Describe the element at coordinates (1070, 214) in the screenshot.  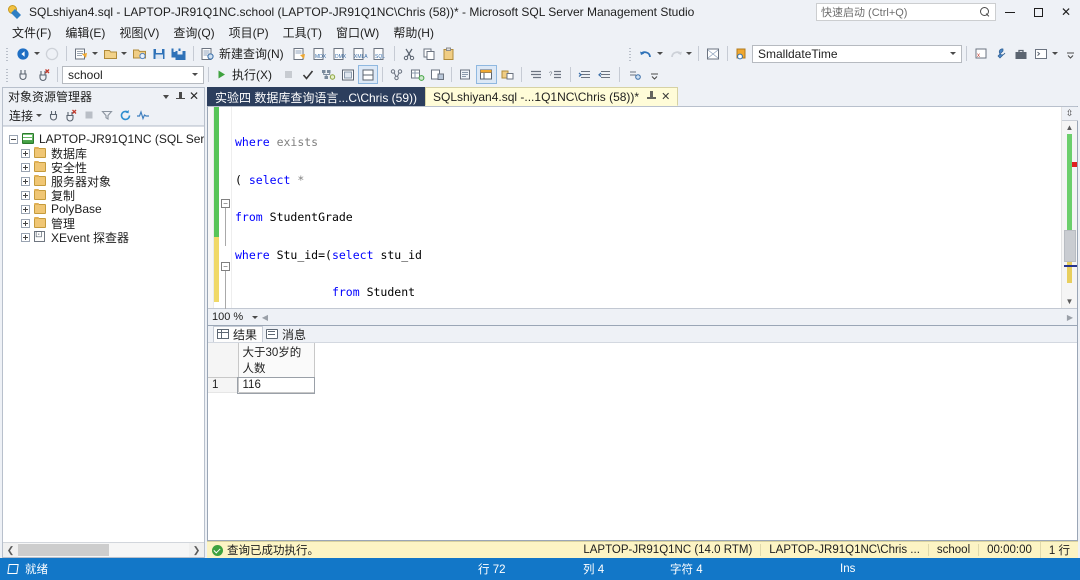
I see `vscroll-track` at that location.